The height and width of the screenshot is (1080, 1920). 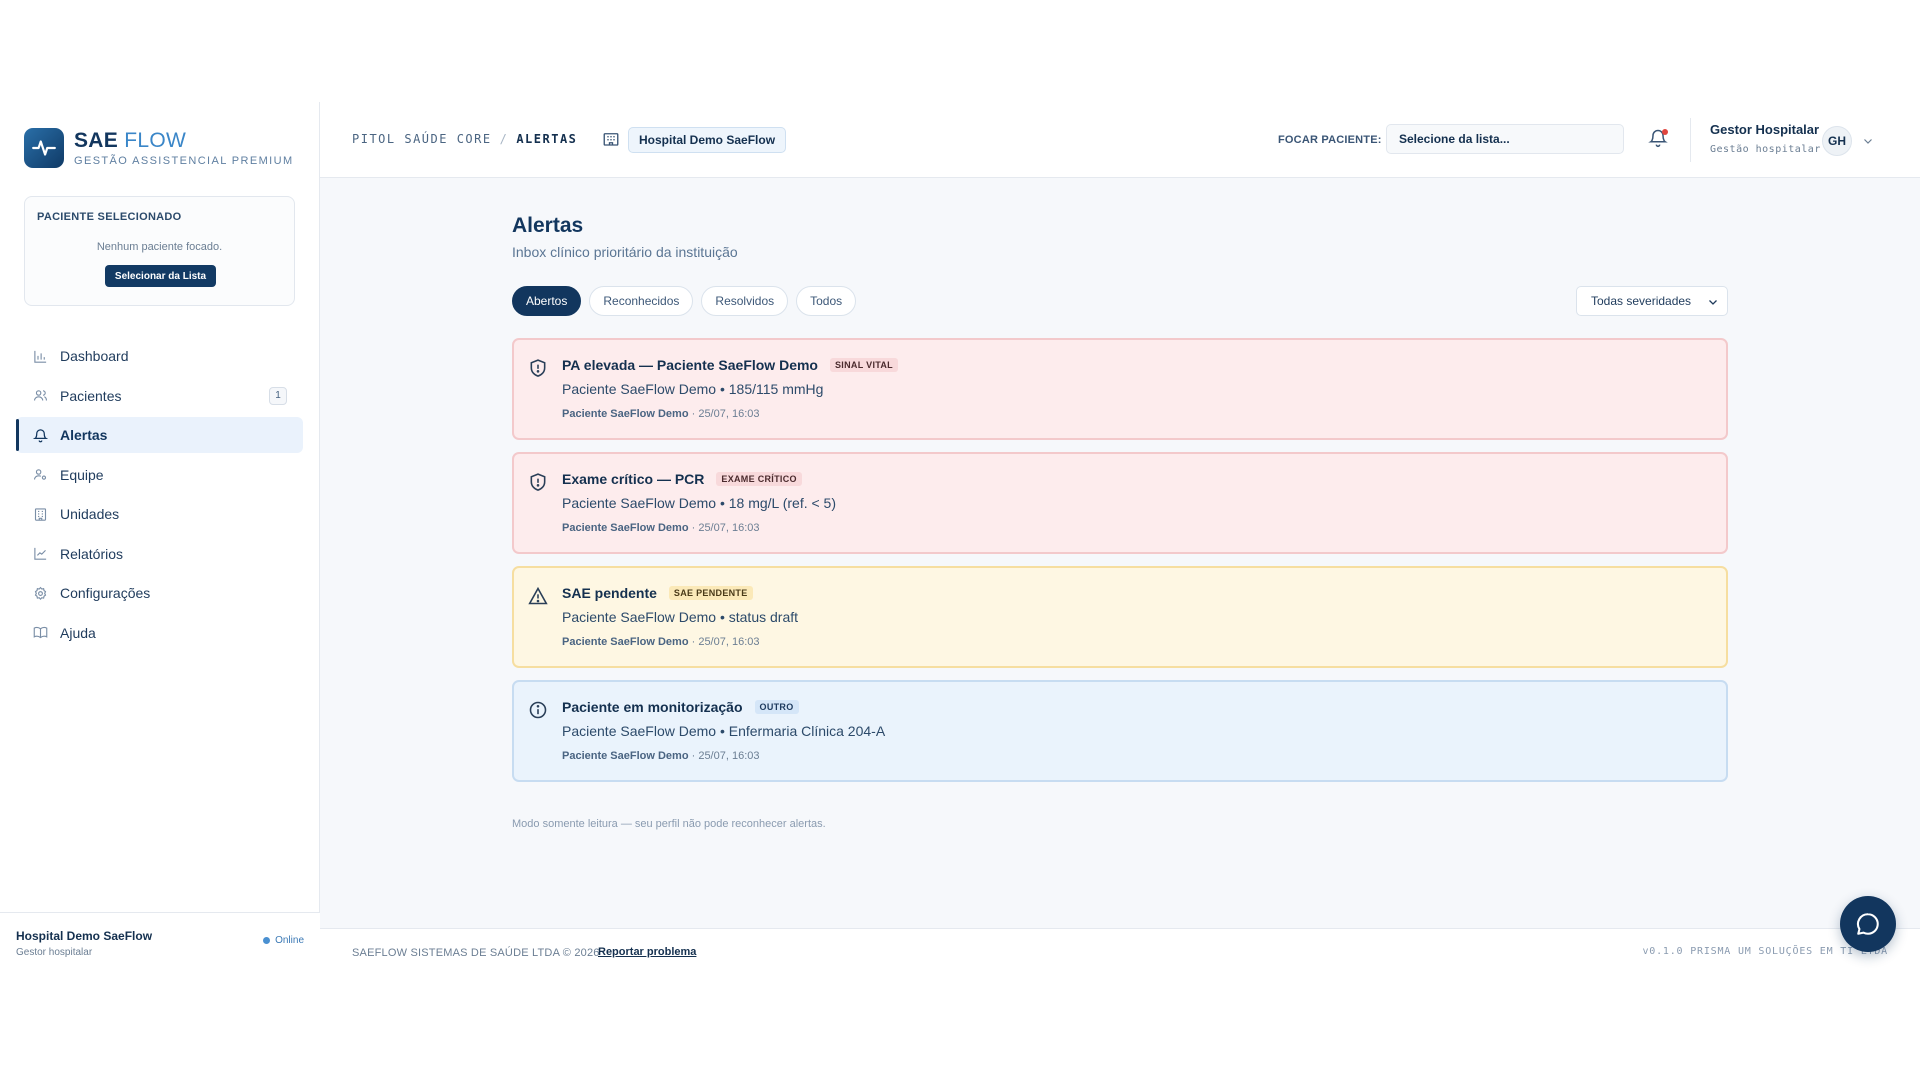 I want to click on alert-title: PA elevada — Paciente SaeFlow Demo, so click(x=690, y=365).